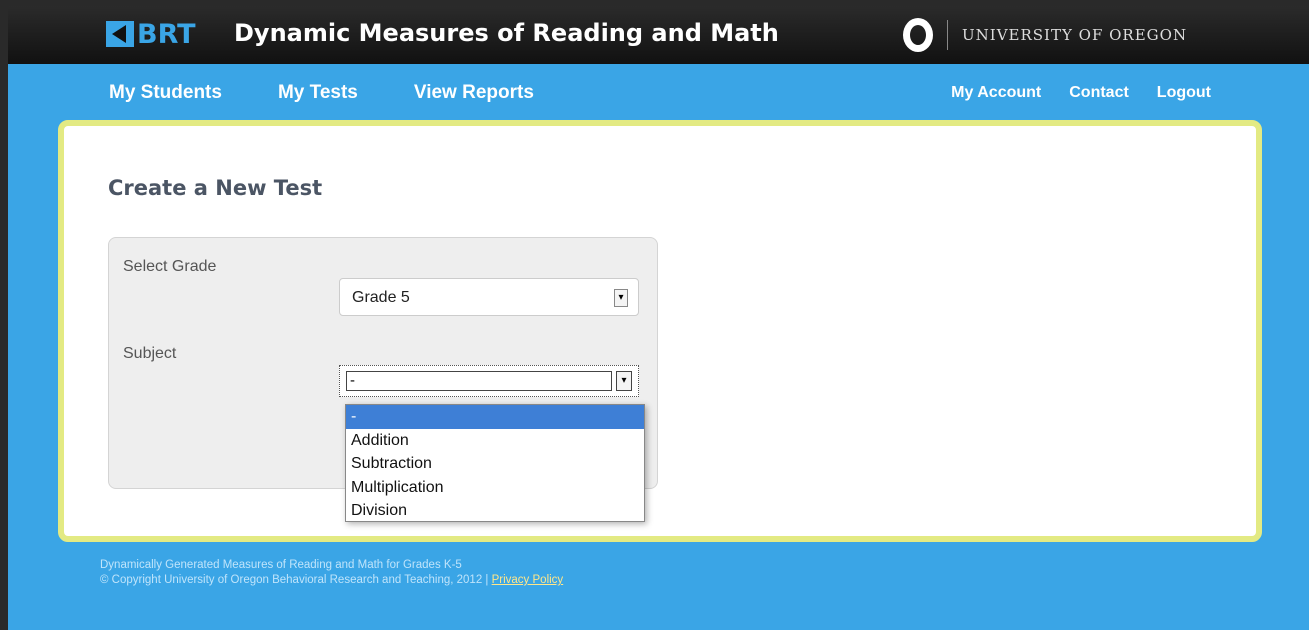 The width and height of the screenshot is (1309, 630). Describe the element at coordinates (1184, 93) in the screenshot. I see `nav-logout: Logout` at that location.